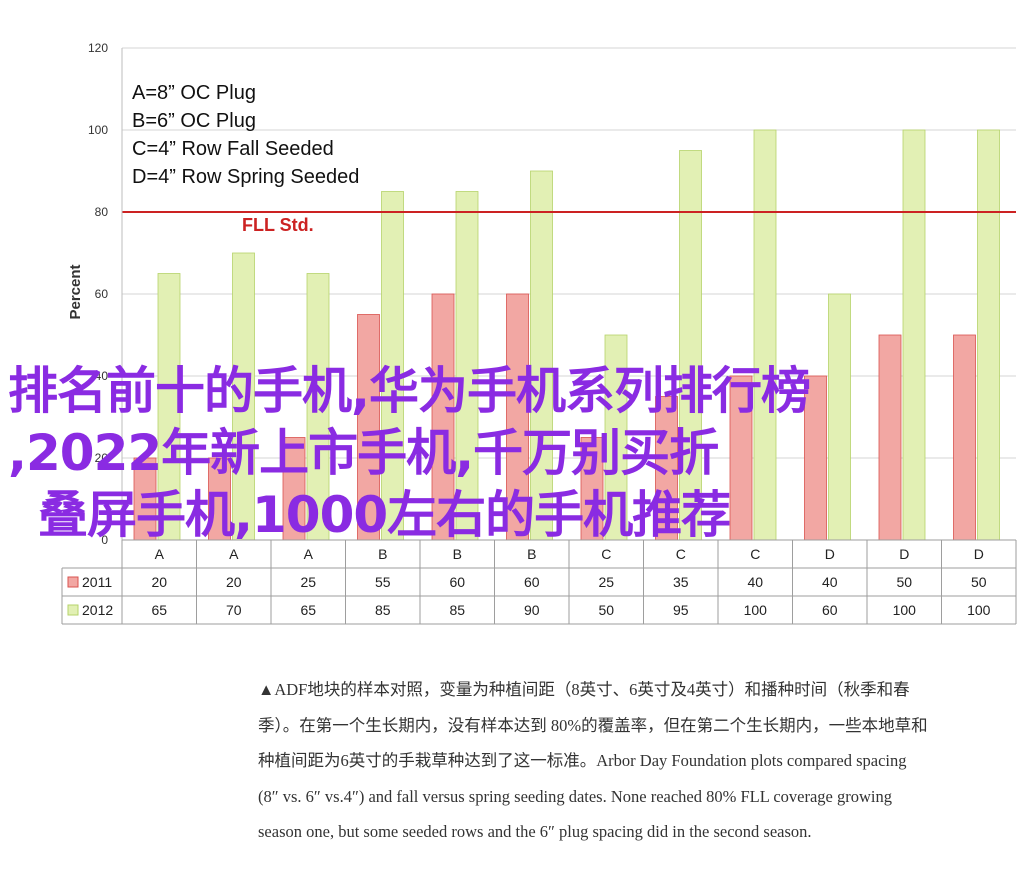 This screenshot has height=888, width=1034. Describe the element at coordinates (73, 582) in the screenshot. I see `legend-swatch-2011` at that location.